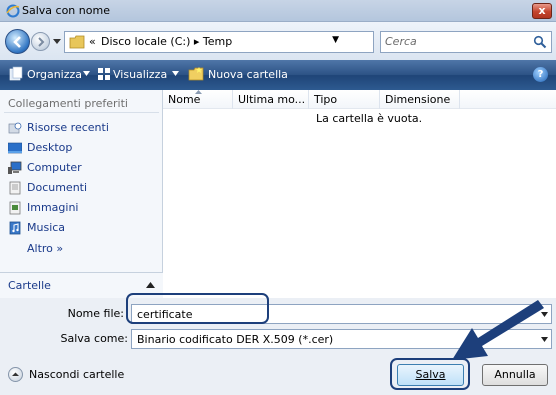 The width and height of the screenshot is (556, 395). Describe the element at coordinates (278, 11) in the screenshot. I see `title-bar: Salva con nome x` at that location.